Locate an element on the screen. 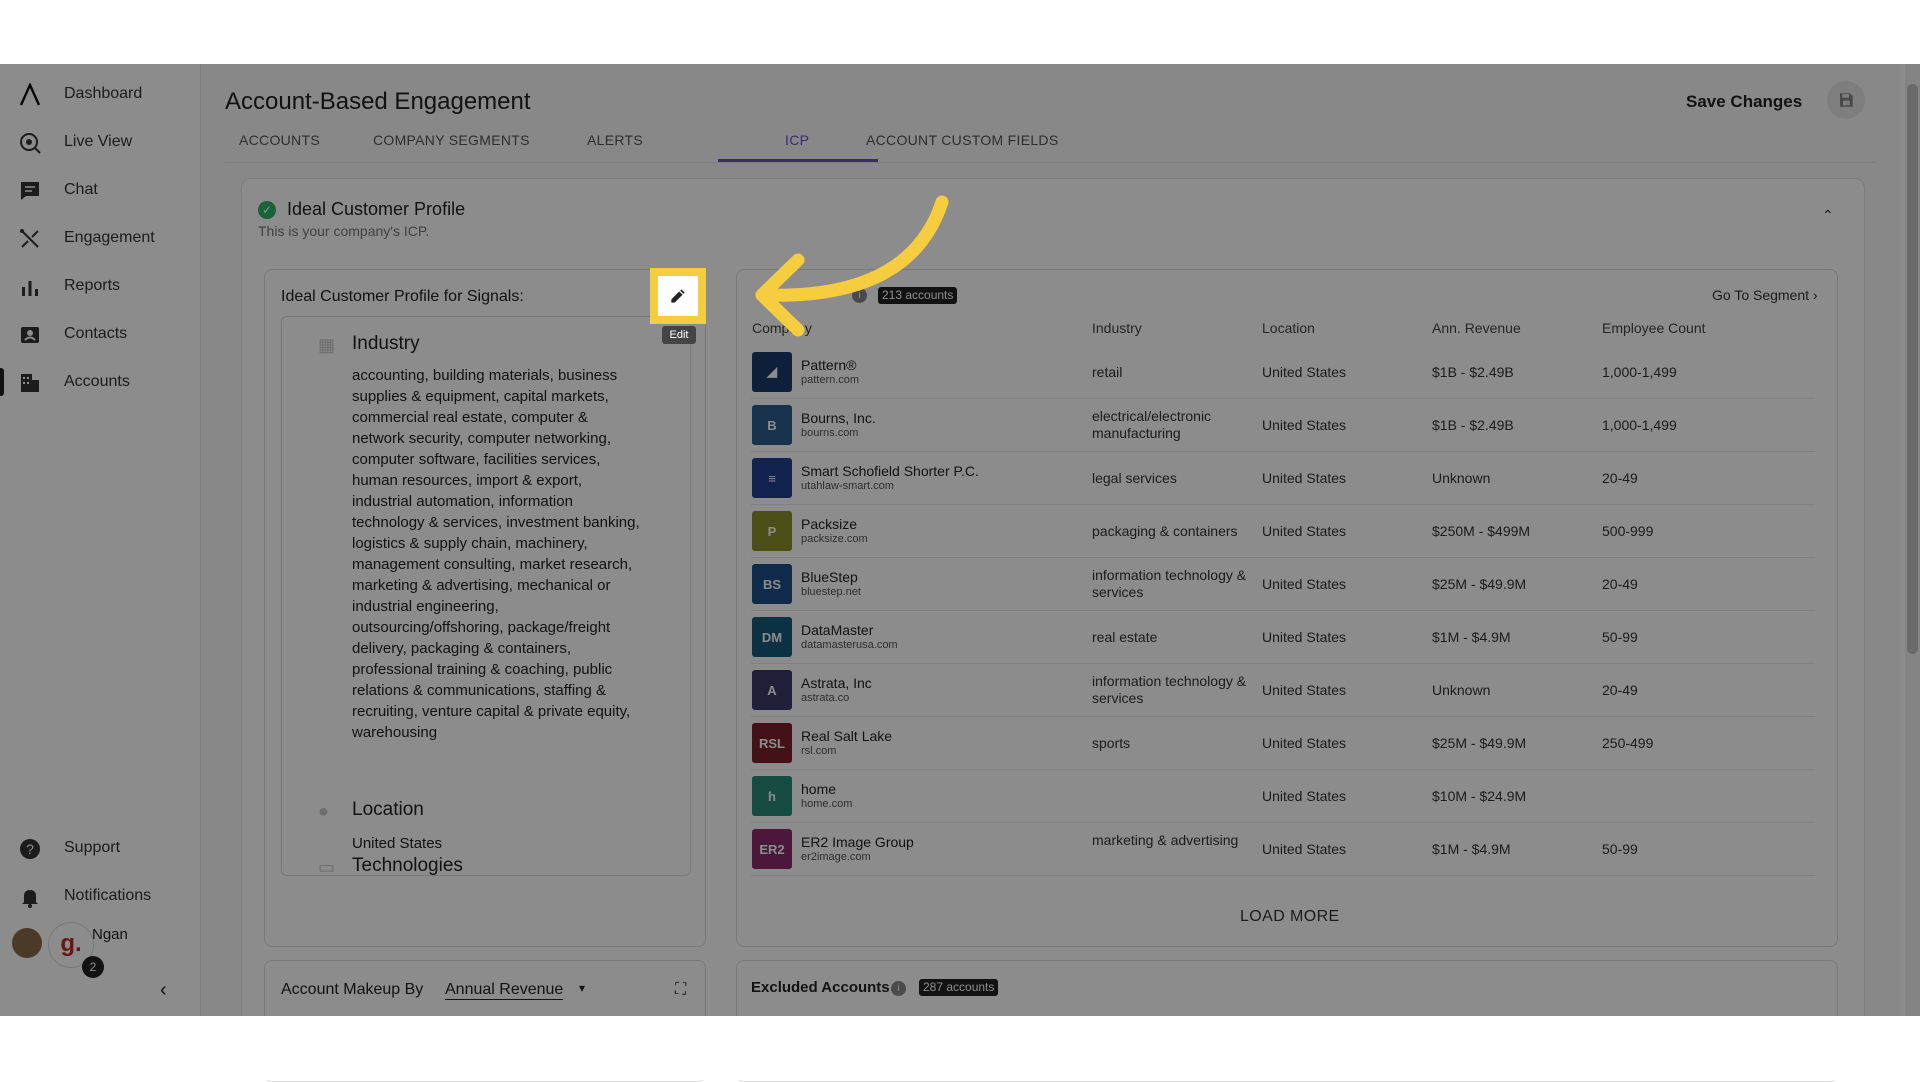  tab-account-custom-fields: ACCOUNT CUSTOM FIELDS is located at coordinates (962, 140).